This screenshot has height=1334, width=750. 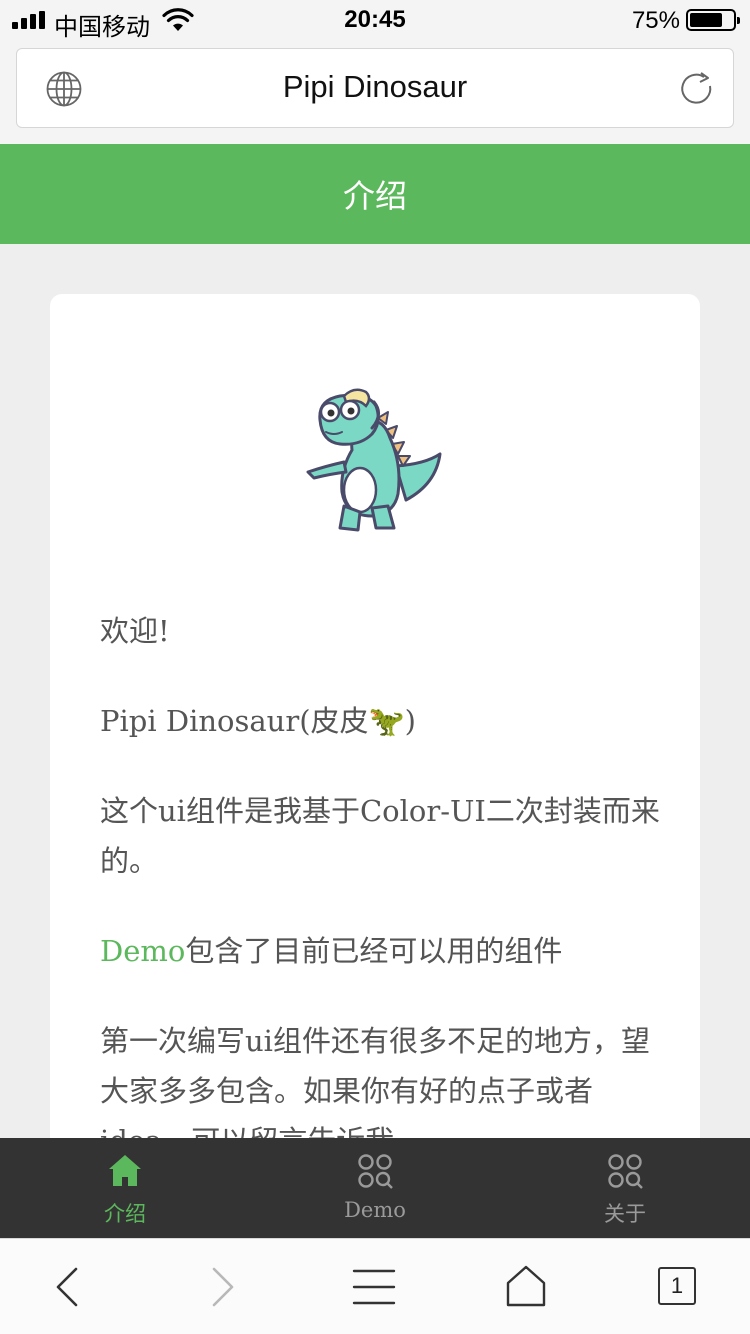 I want to click on welcome-paragraph: 欢迎!, so click(x=135, y=631).